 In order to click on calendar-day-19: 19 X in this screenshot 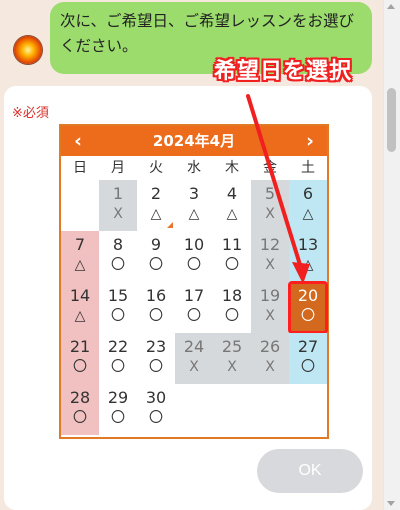, I will do `click(270, 307)`.